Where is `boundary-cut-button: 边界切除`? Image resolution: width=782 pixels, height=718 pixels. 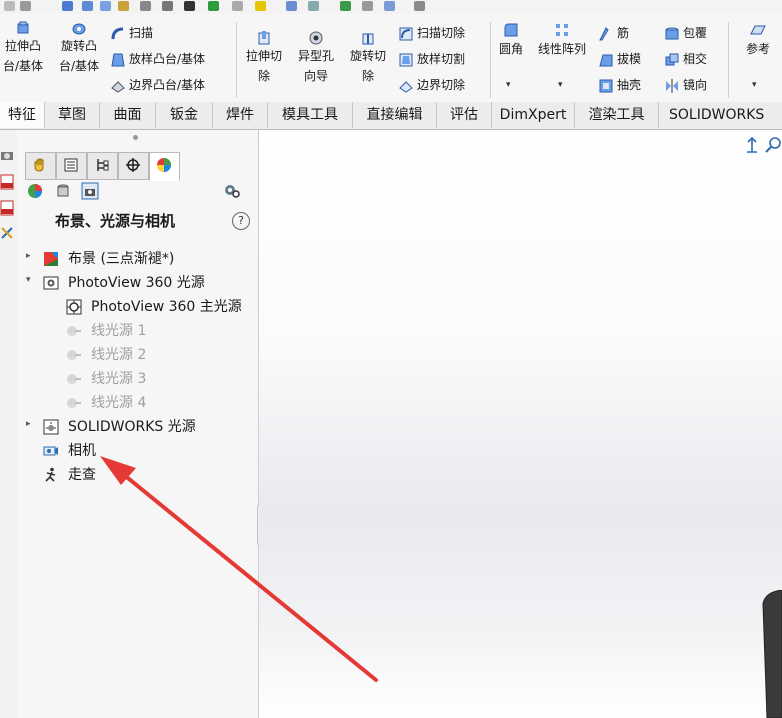 boundary-cut-button: 边界切除 is located at coordinates (431, 85).